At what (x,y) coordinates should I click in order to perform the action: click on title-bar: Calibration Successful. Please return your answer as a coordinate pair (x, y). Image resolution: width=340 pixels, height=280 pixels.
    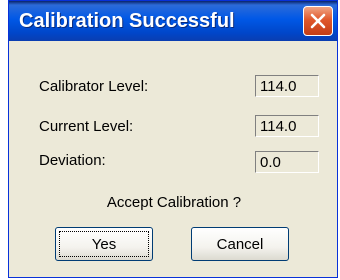
    Looking at the image, I should click on (173, 21).